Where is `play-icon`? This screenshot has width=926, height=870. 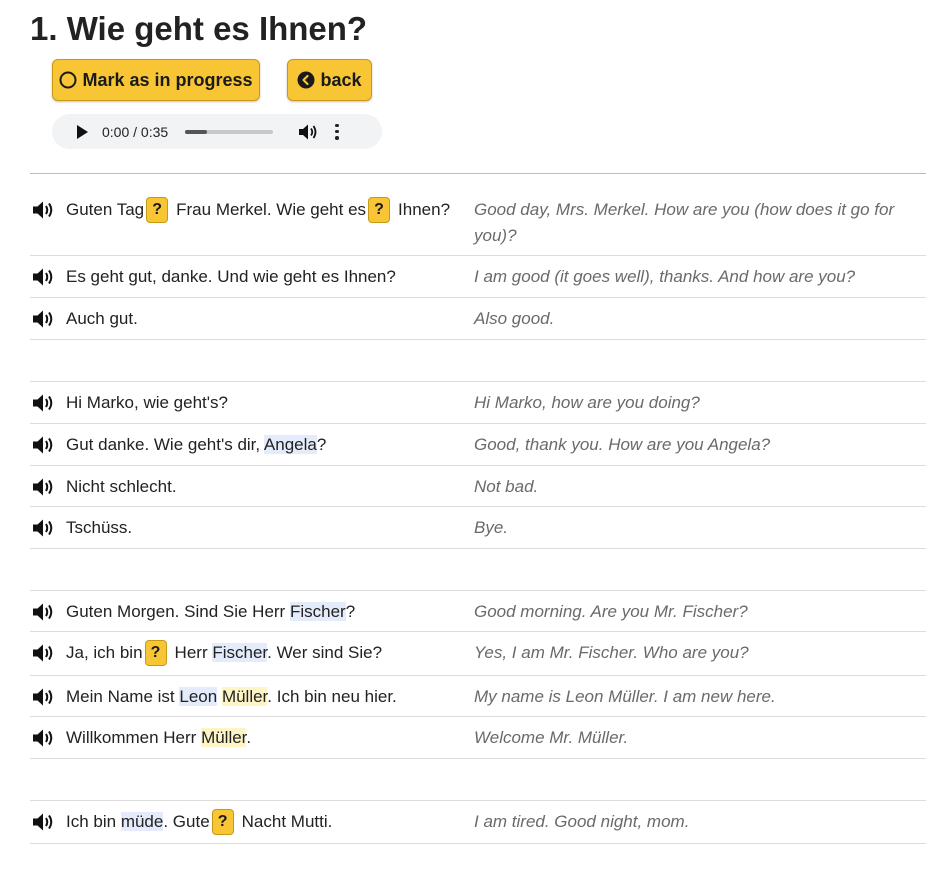
play-icon is located at coordinates (83, 131).